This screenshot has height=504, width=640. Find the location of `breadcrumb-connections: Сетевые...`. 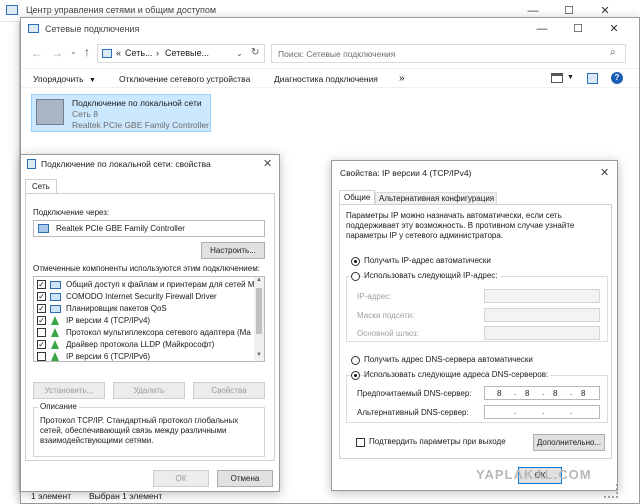

breadcrumb-connections: Сетевые... is located at coordinates (187, 53).